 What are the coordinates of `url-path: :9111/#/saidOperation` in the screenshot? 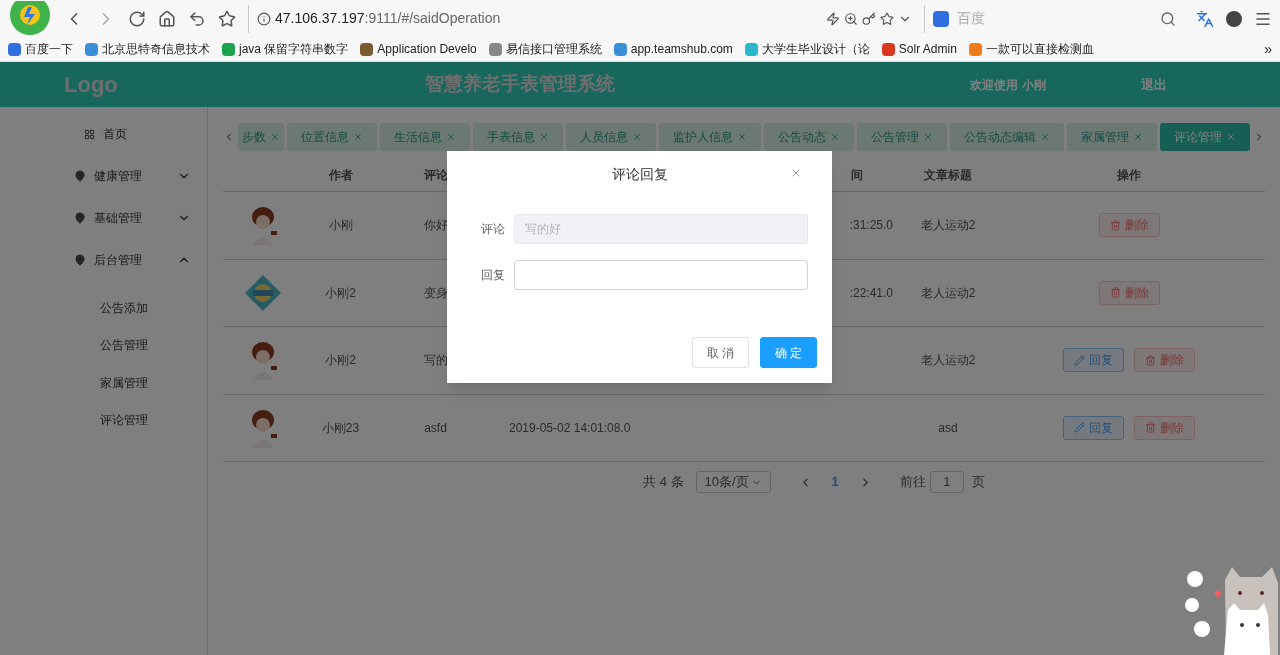 It's located at (432, 18).